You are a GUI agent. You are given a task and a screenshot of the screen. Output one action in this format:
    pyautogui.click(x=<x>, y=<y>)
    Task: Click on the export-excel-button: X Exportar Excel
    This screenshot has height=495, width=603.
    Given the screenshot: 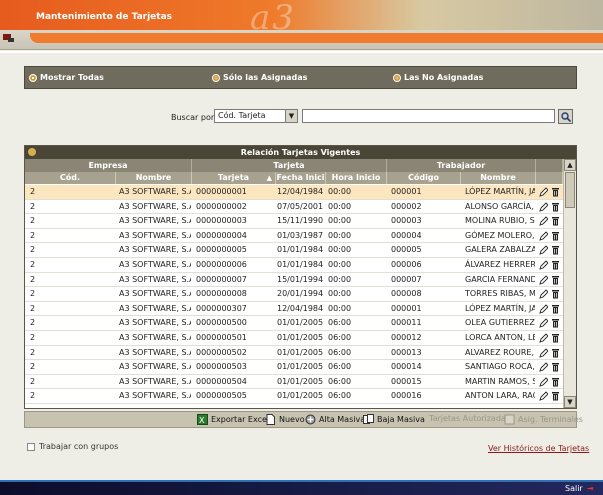 What is the action you would take?
    pyautogui.click(x=233, y=419)
    